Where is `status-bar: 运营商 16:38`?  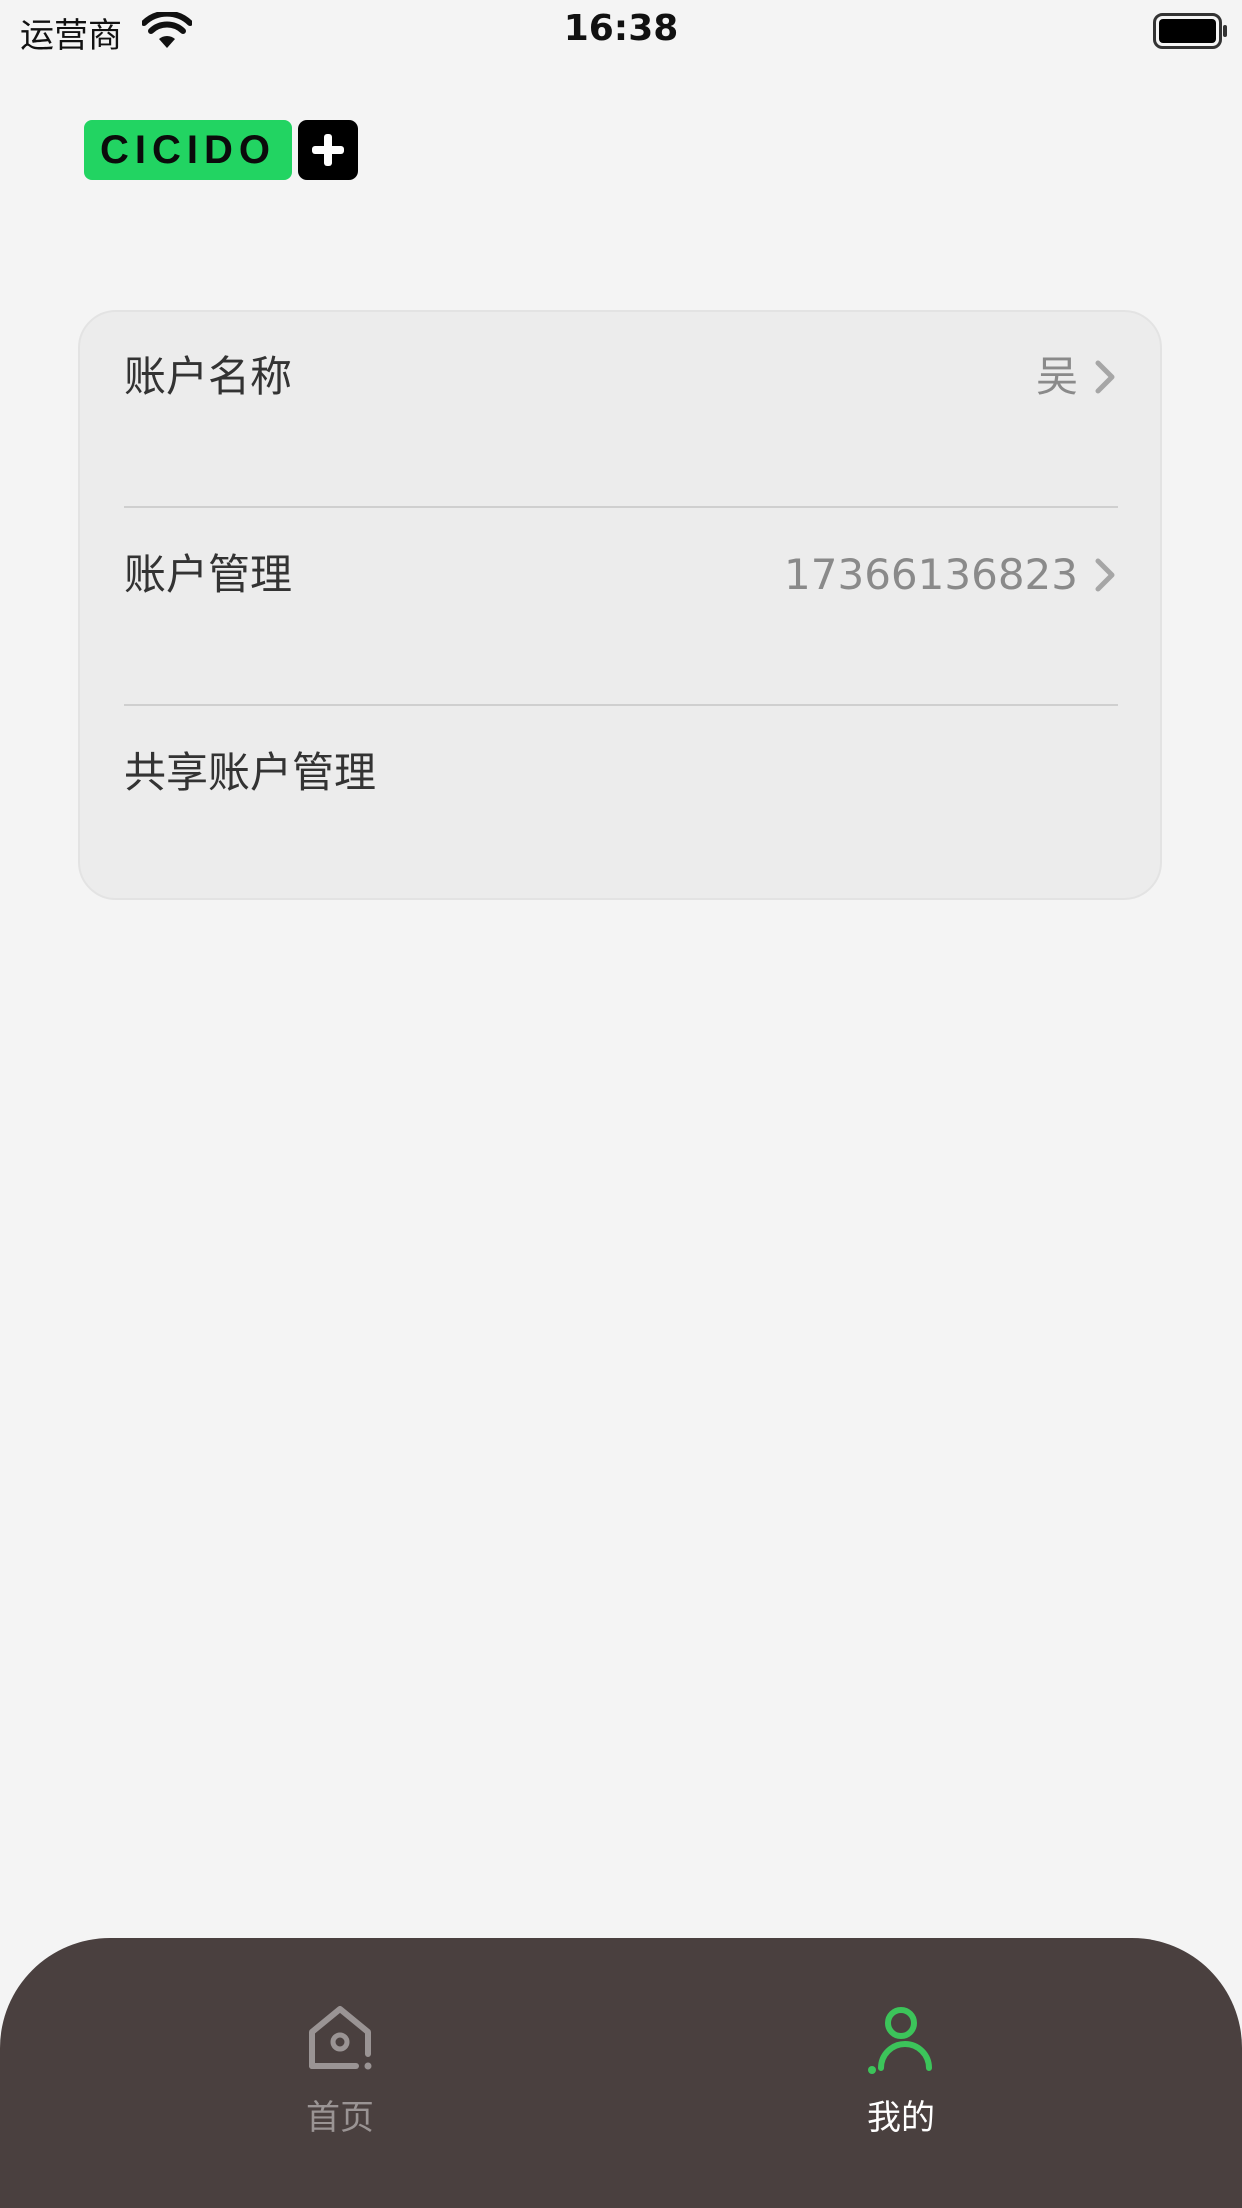
status-bar: 运营商 16:38 is located at coordinates (621, 31).